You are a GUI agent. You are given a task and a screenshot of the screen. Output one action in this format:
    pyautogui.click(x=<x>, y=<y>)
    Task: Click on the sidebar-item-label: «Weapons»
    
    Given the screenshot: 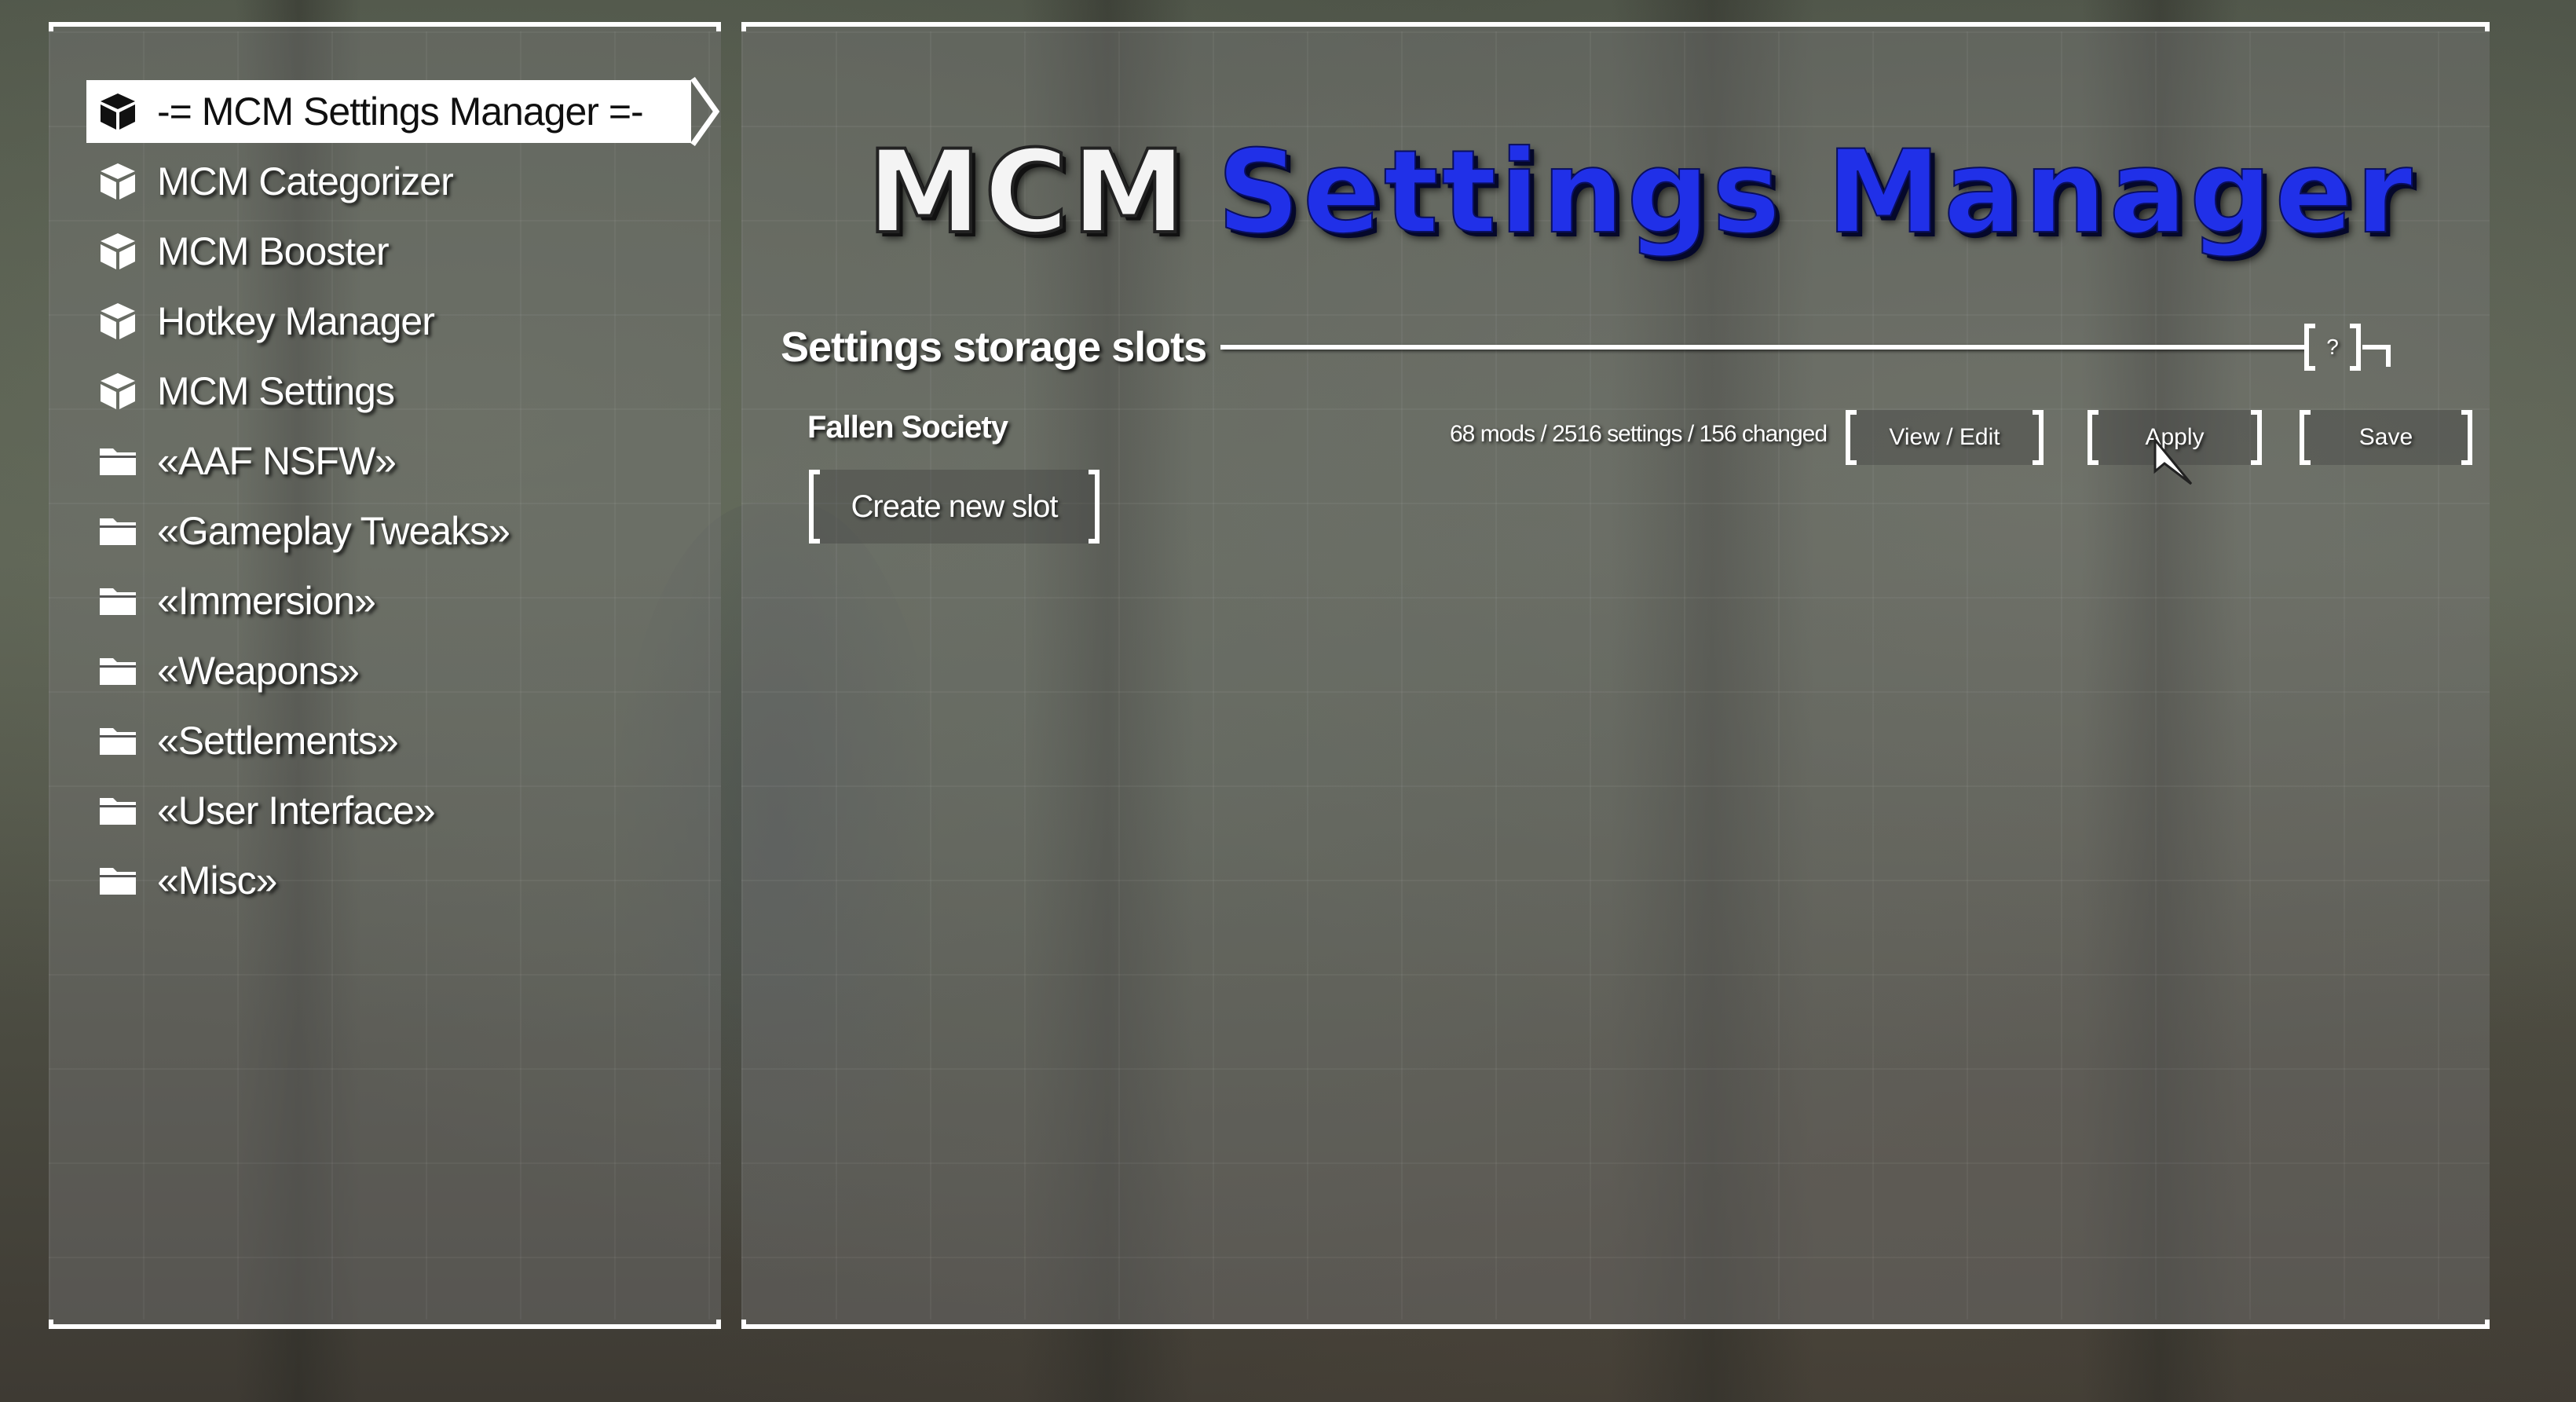 What is the action you would take?
    pyautogui.click(x=258, y=671)
    